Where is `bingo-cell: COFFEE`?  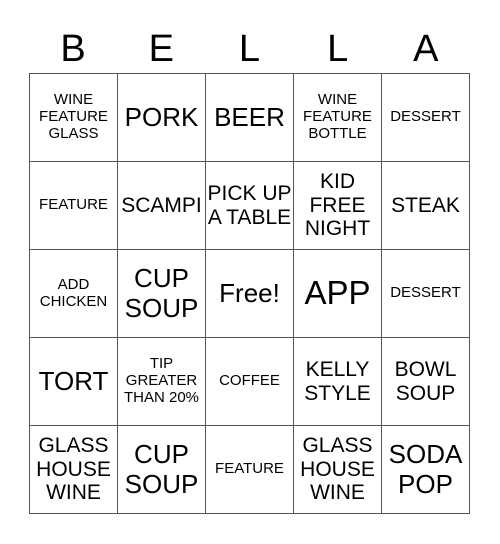 bingo-cell: COFFEE is located at coordinates (249, 381).